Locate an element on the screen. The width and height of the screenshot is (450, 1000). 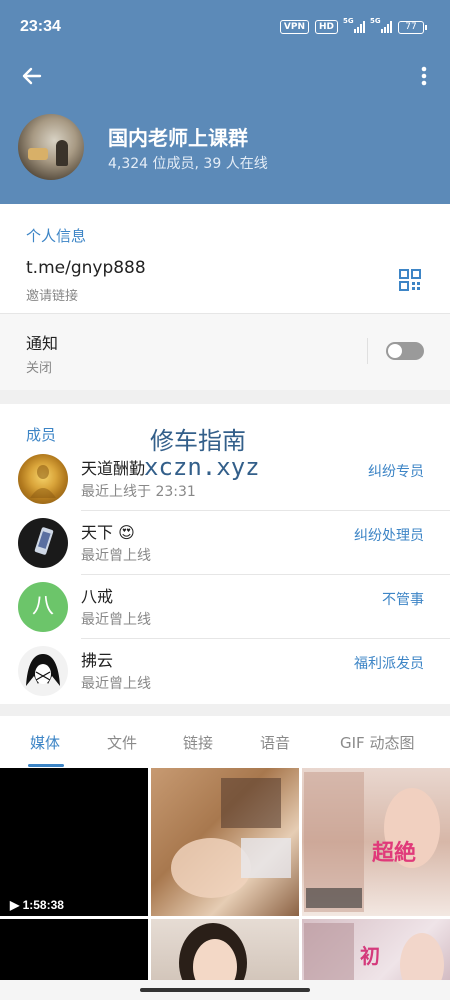
vpn-badge: VPN is located at coordinates (294, 27).